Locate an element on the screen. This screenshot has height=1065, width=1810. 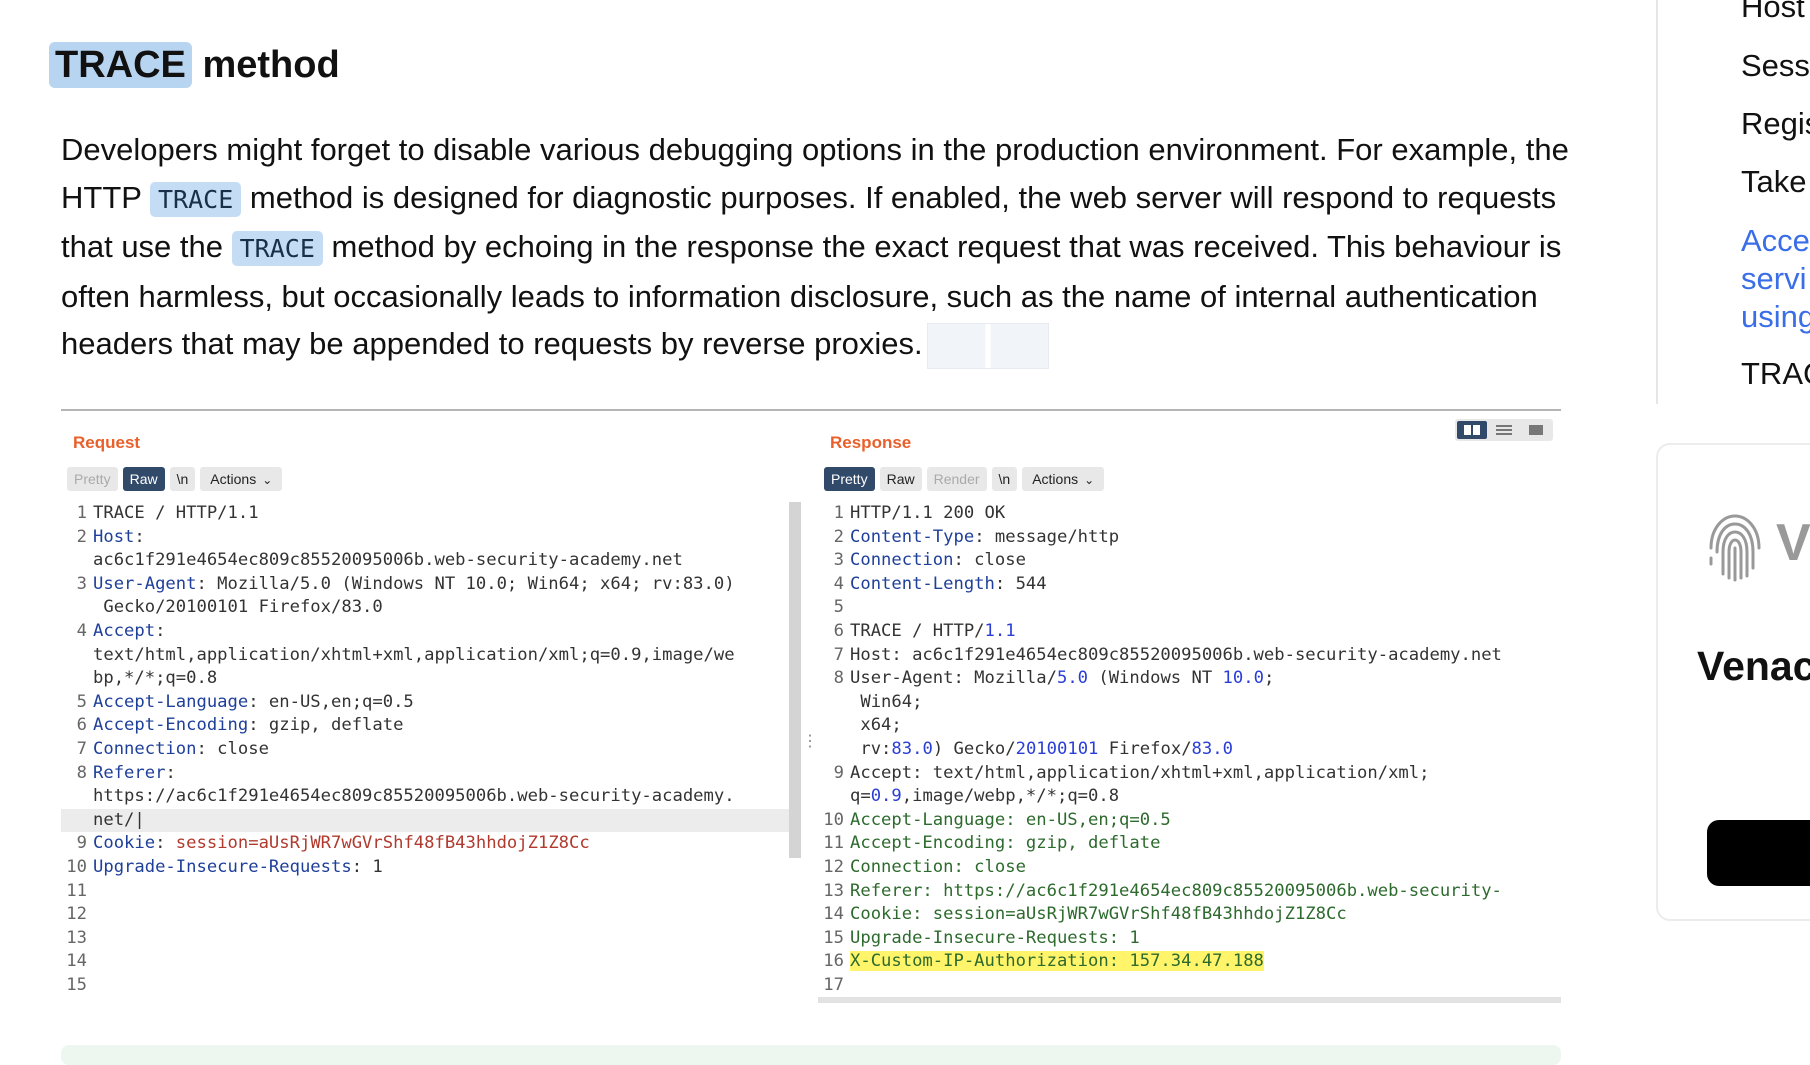
header-name: User-Agent is located at coordinates (145, 583).